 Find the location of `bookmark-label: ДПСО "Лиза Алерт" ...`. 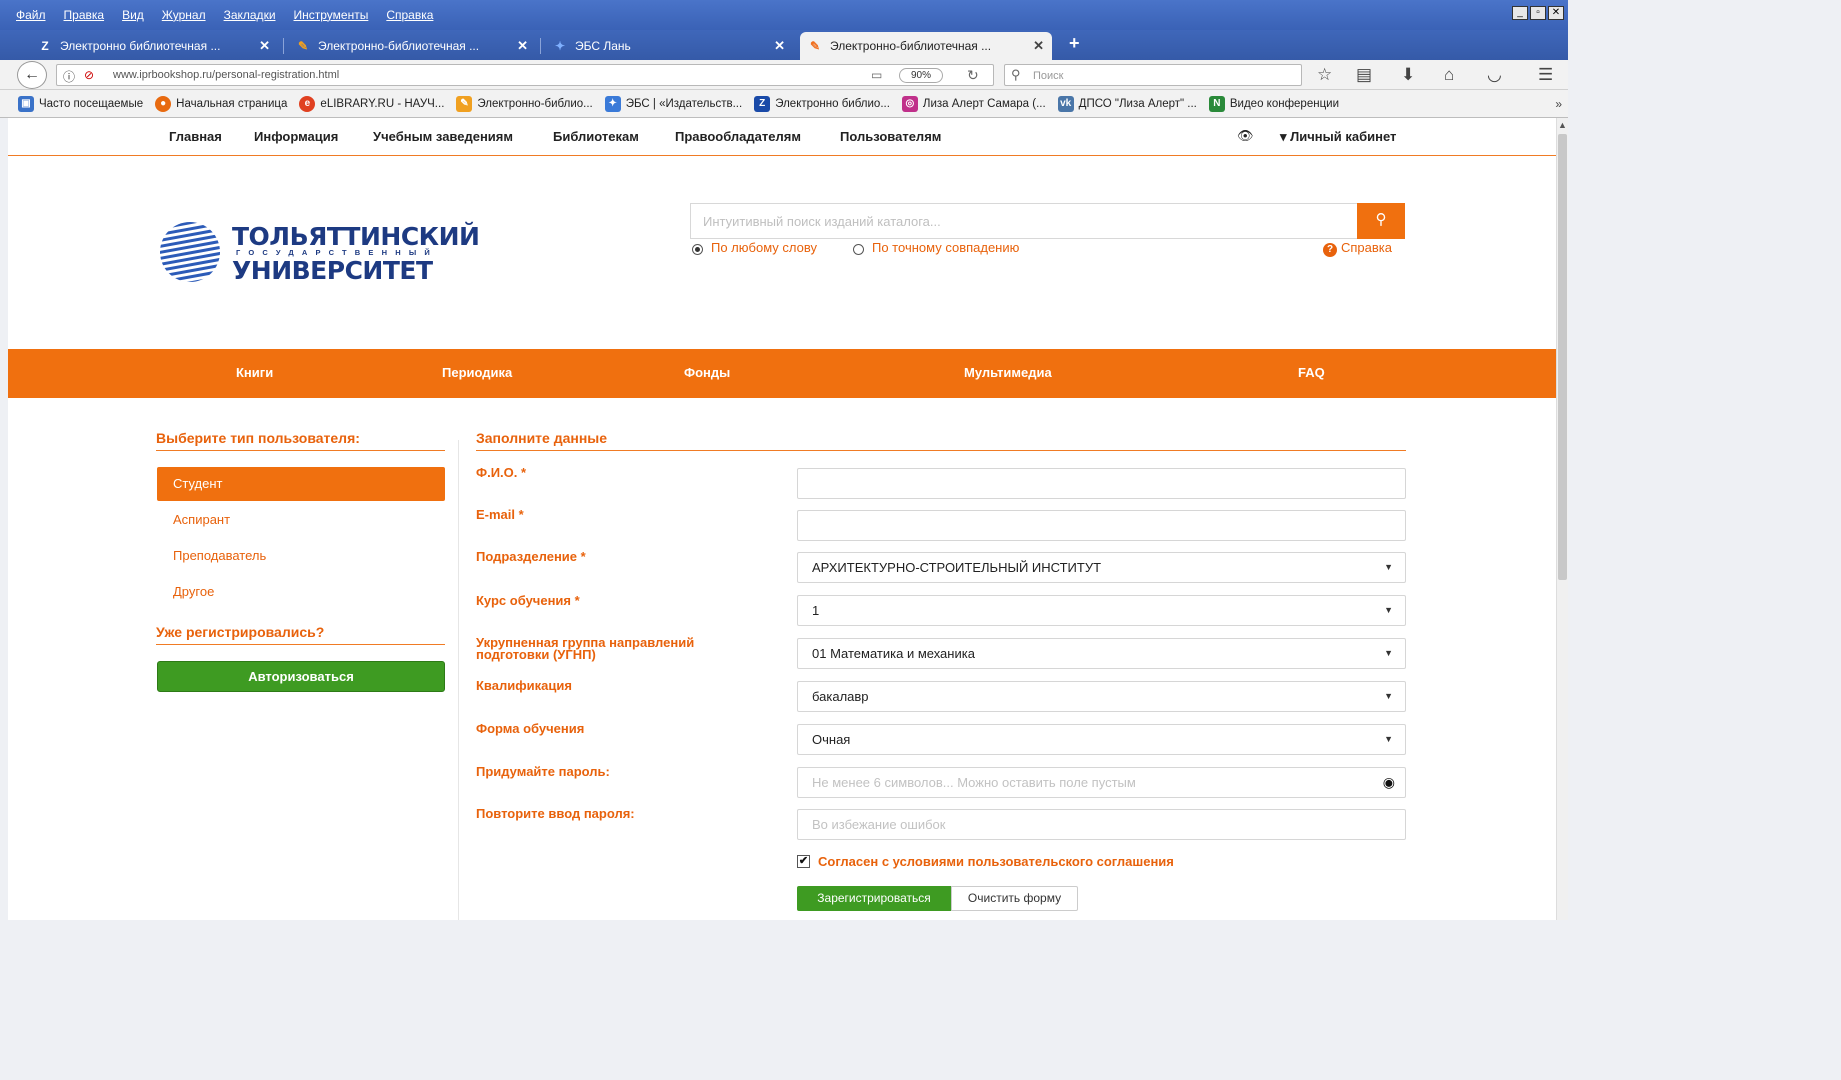

bookmark-label: ДПСО "Лиза Алерт" ... is located at coordinates (1137, 103).